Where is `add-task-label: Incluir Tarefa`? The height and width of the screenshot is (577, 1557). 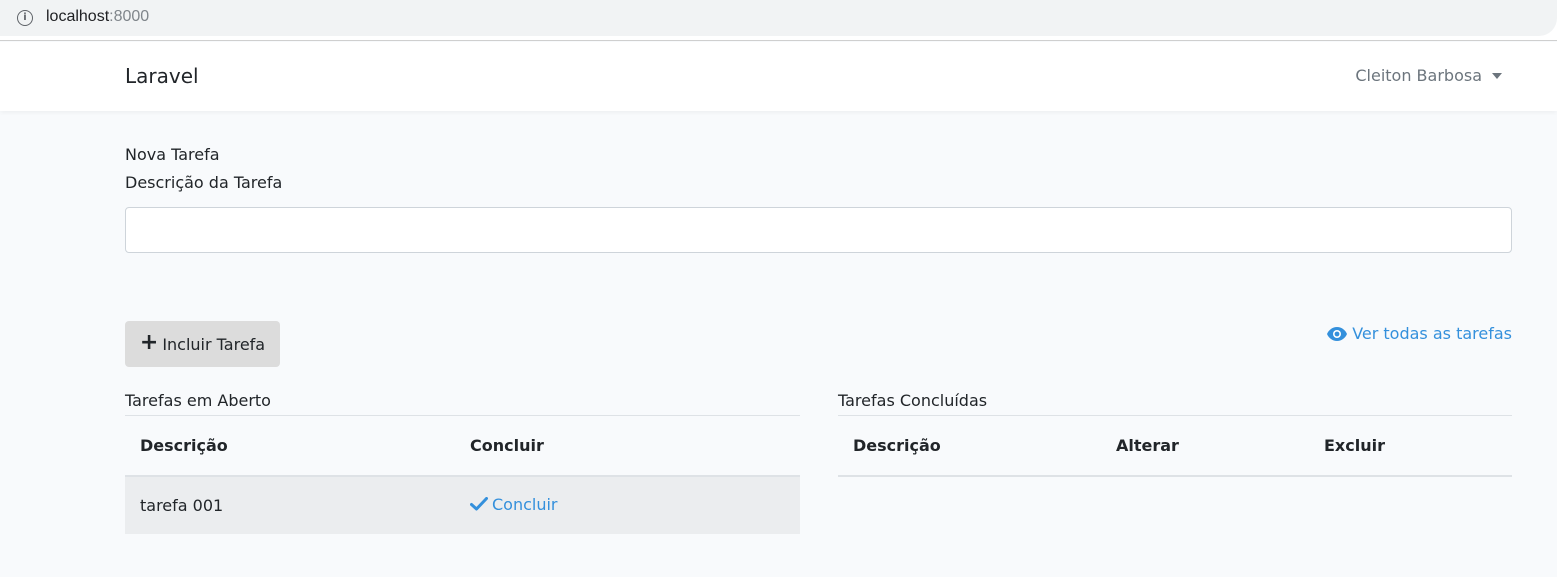 add-task-label: Incluir Tarefa is located at coordinates (214, 344).